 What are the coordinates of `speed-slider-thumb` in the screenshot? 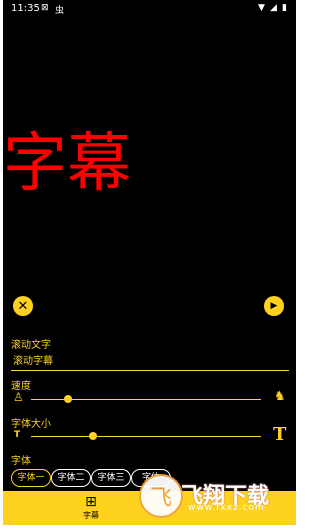 It's located at (67, 399).